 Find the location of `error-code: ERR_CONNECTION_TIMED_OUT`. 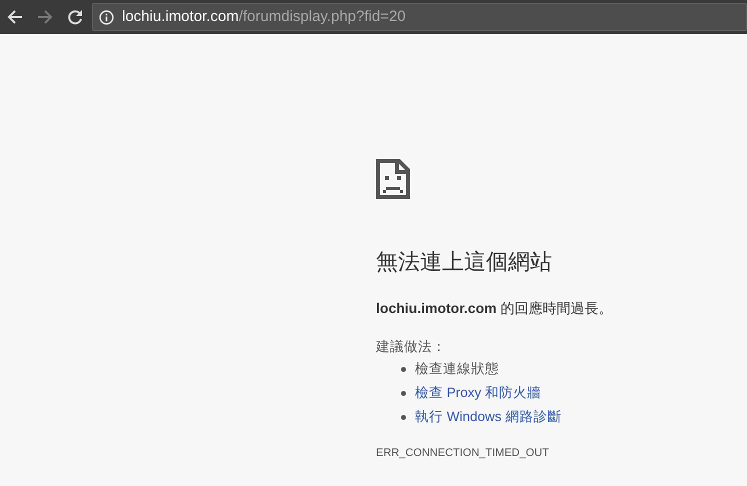

error-code: ERR_CONNECTION_TIMED_OUT is located at coordinates (463, 454).